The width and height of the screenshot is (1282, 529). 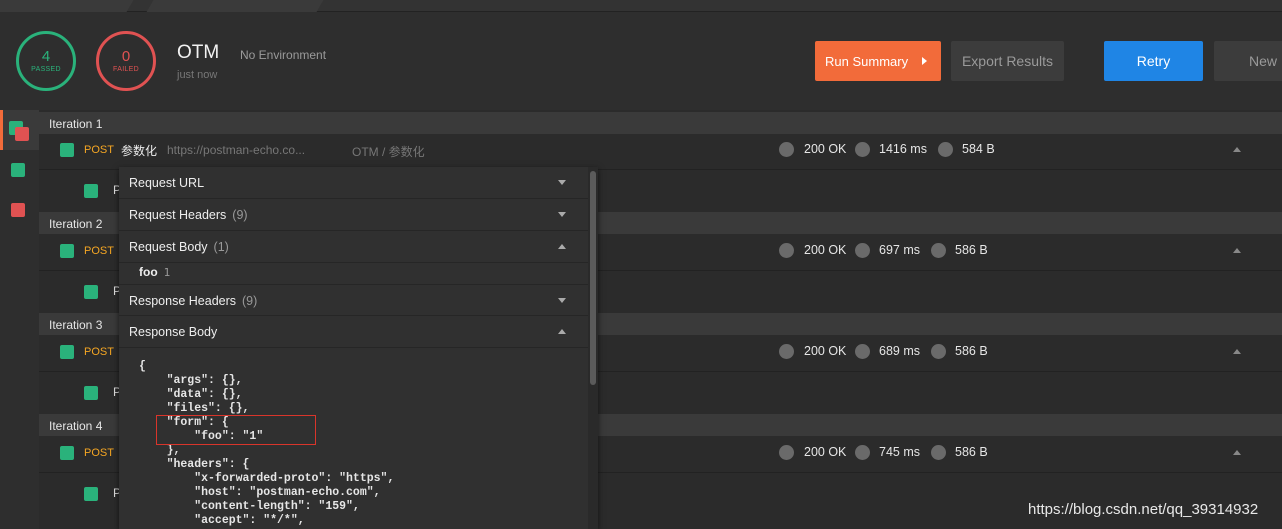 I want to click on export-results-button: Export Results, so click(x=1007, y=61).